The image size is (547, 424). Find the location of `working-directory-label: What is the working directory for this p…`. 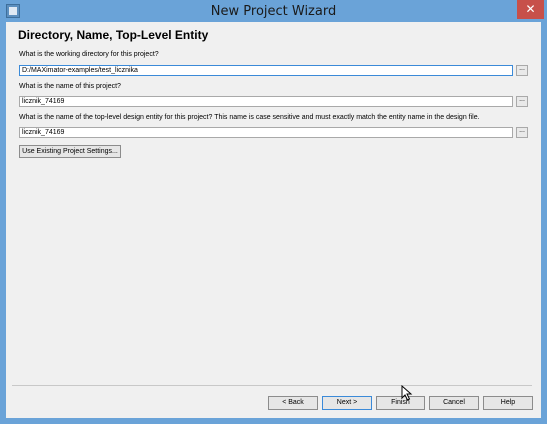

working-directory-label: What is the working directory for this p… is located at coordinates (89, 54).